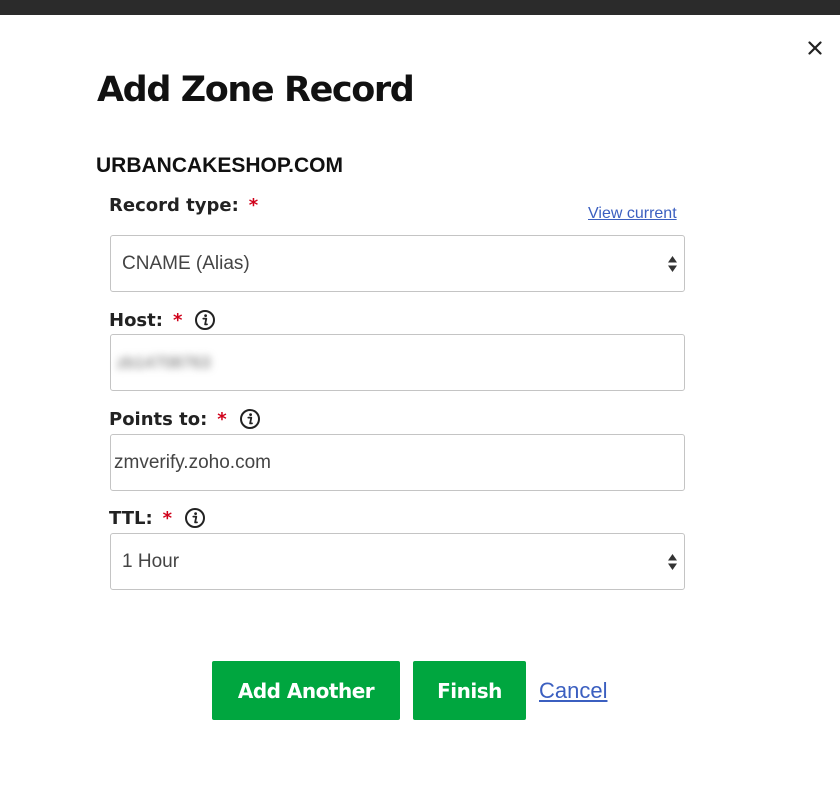 Image resolution: width=840 pixels, height=791 pixels. I want to click on finish-button: Finish, so click(469, 690).